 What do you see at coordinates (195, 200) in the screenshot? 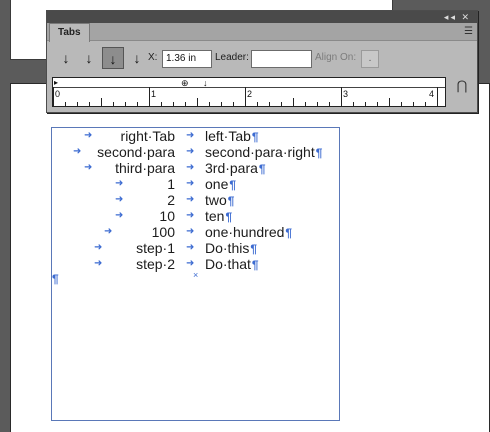
I see `text-row: ➜ 2 ➜ two¶` at bounding box center [195, 200].